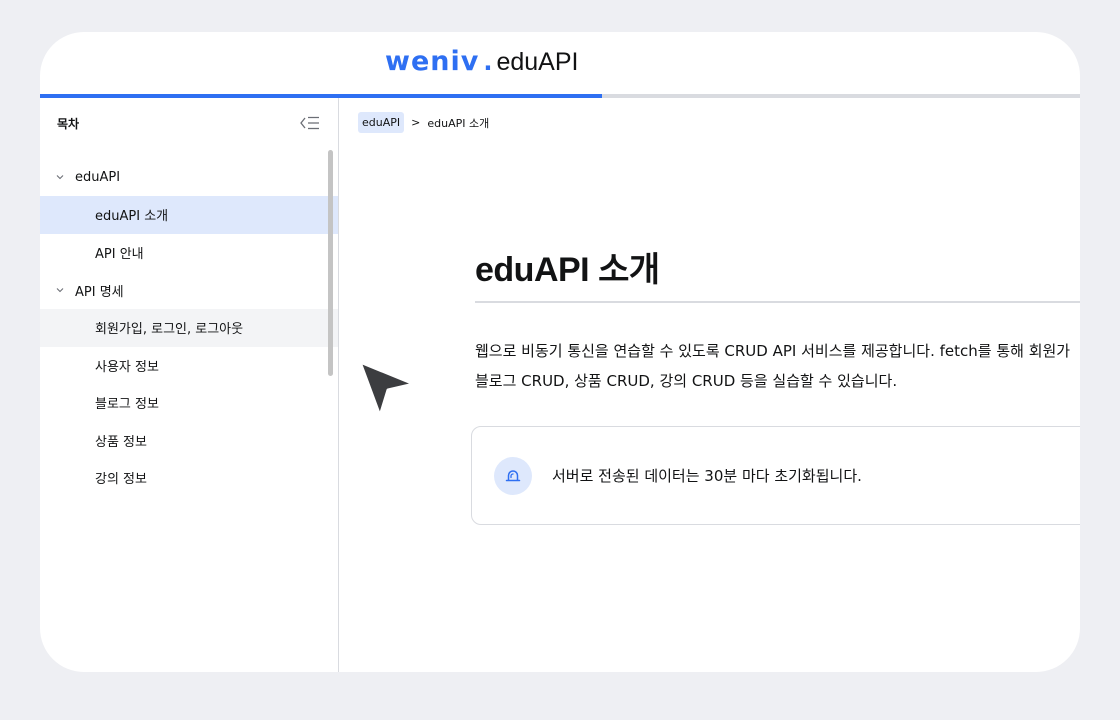 This screenshot has height=720, width=1120. What do you see at coordinates (119, 254) in the screenshot?
I see `toc-item-label: API 안내` at bounding box center [119, 254].